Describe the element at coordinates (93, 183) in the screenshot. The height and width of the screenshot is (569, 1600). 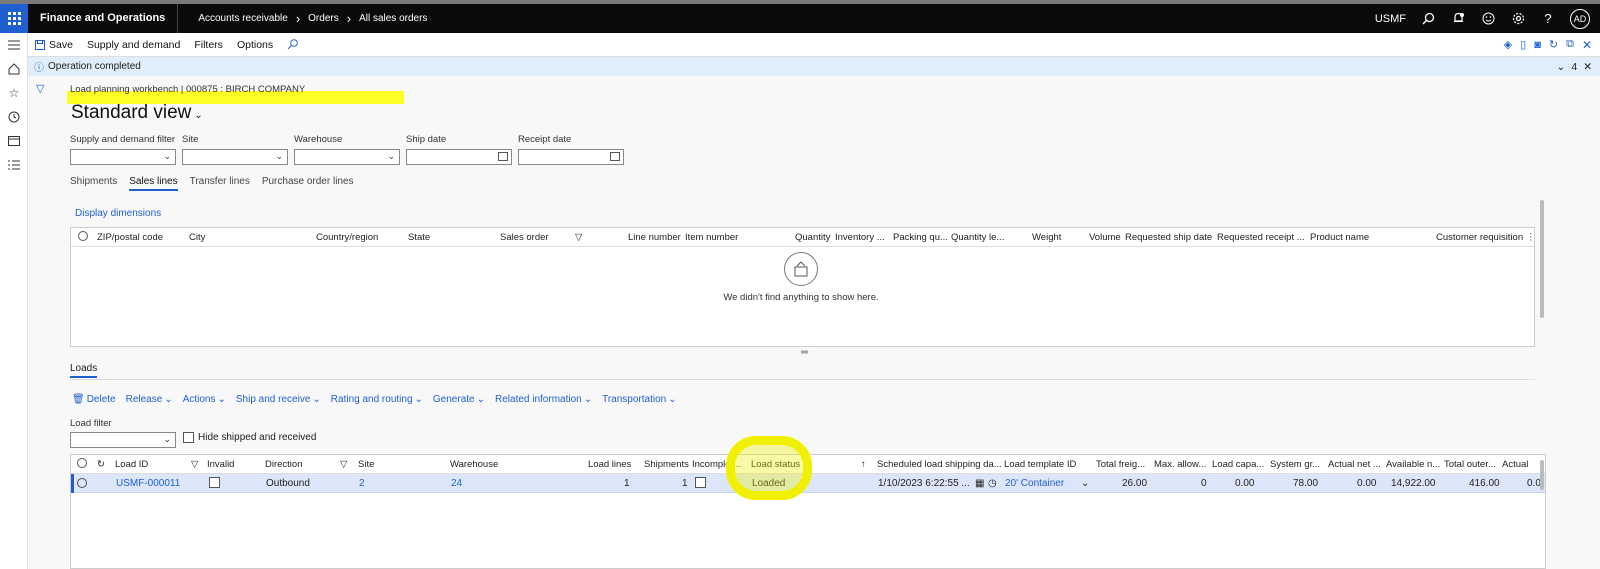
I see `tab-shipments: Shipments` at that location.